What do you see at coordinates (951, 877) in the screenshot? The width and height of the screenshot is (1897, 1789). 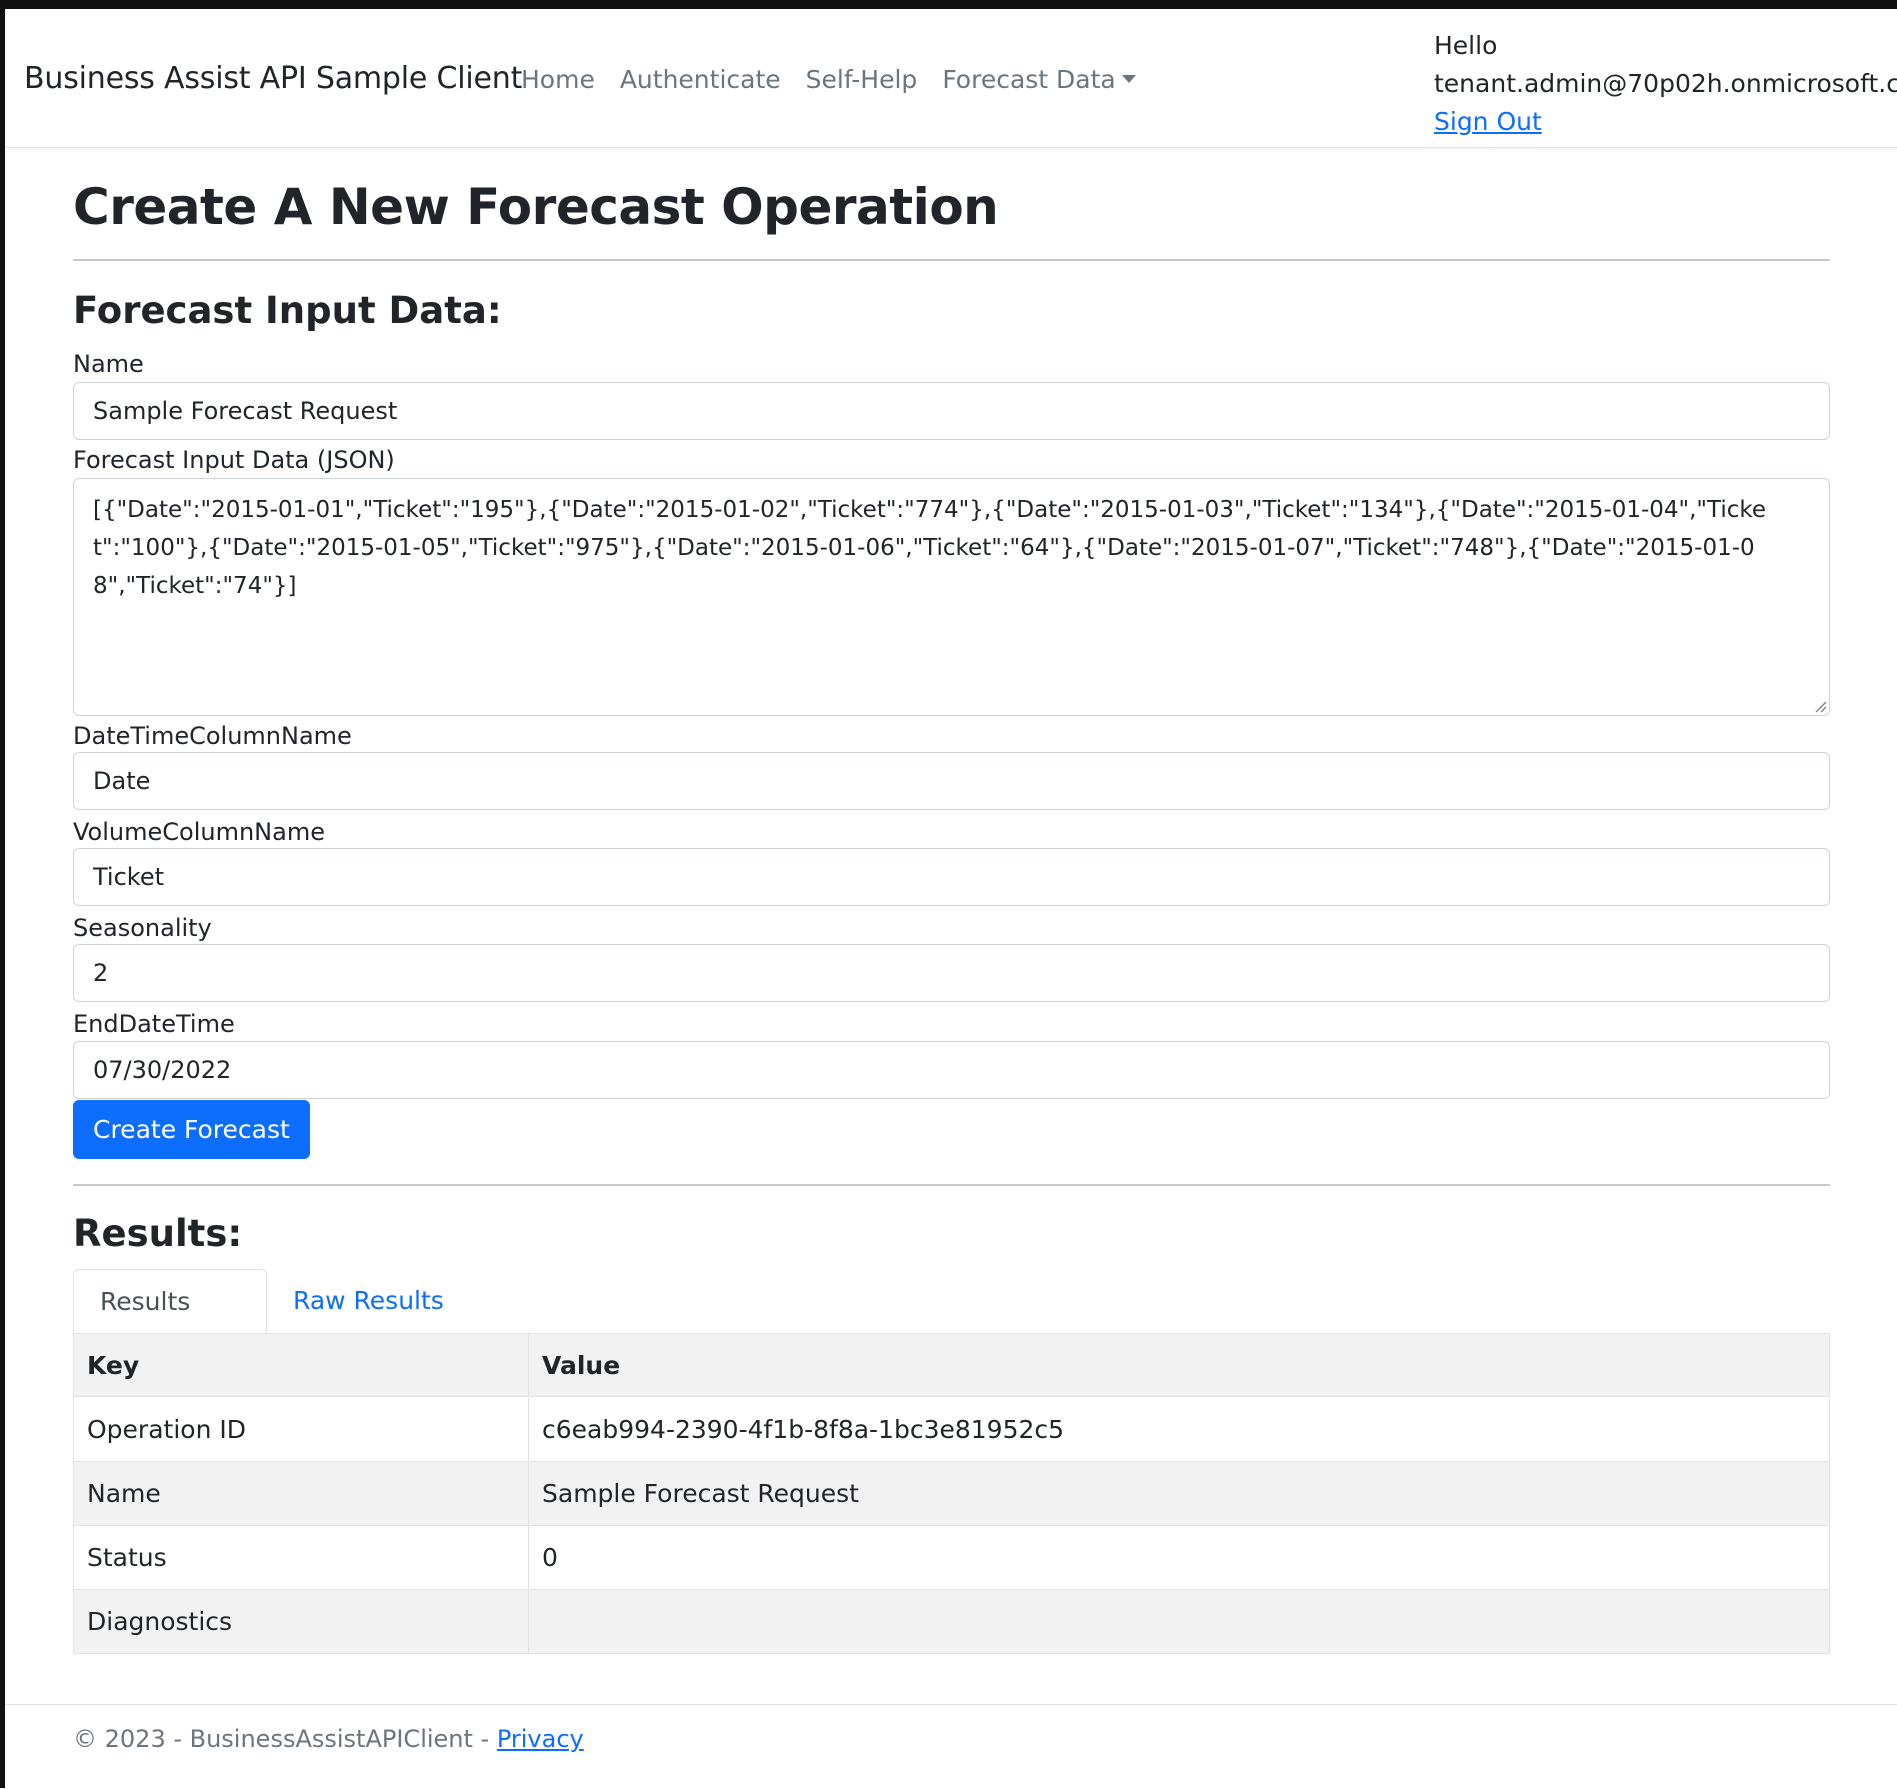 I see `volume-column-input: Ticket` at bounding box center [951, 877].